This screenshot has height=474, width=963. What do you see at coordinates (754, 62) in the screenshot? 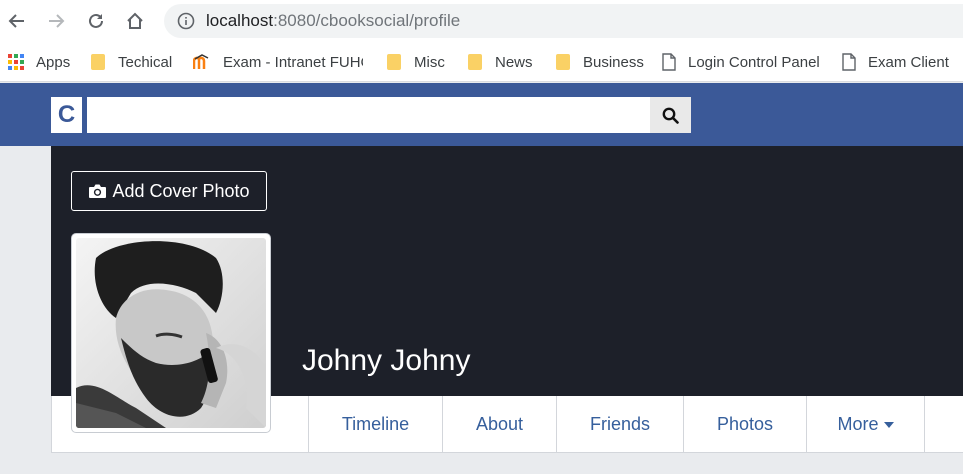
I see `bookmark-label: Login Control Panel` at bounding box center [754, 62].